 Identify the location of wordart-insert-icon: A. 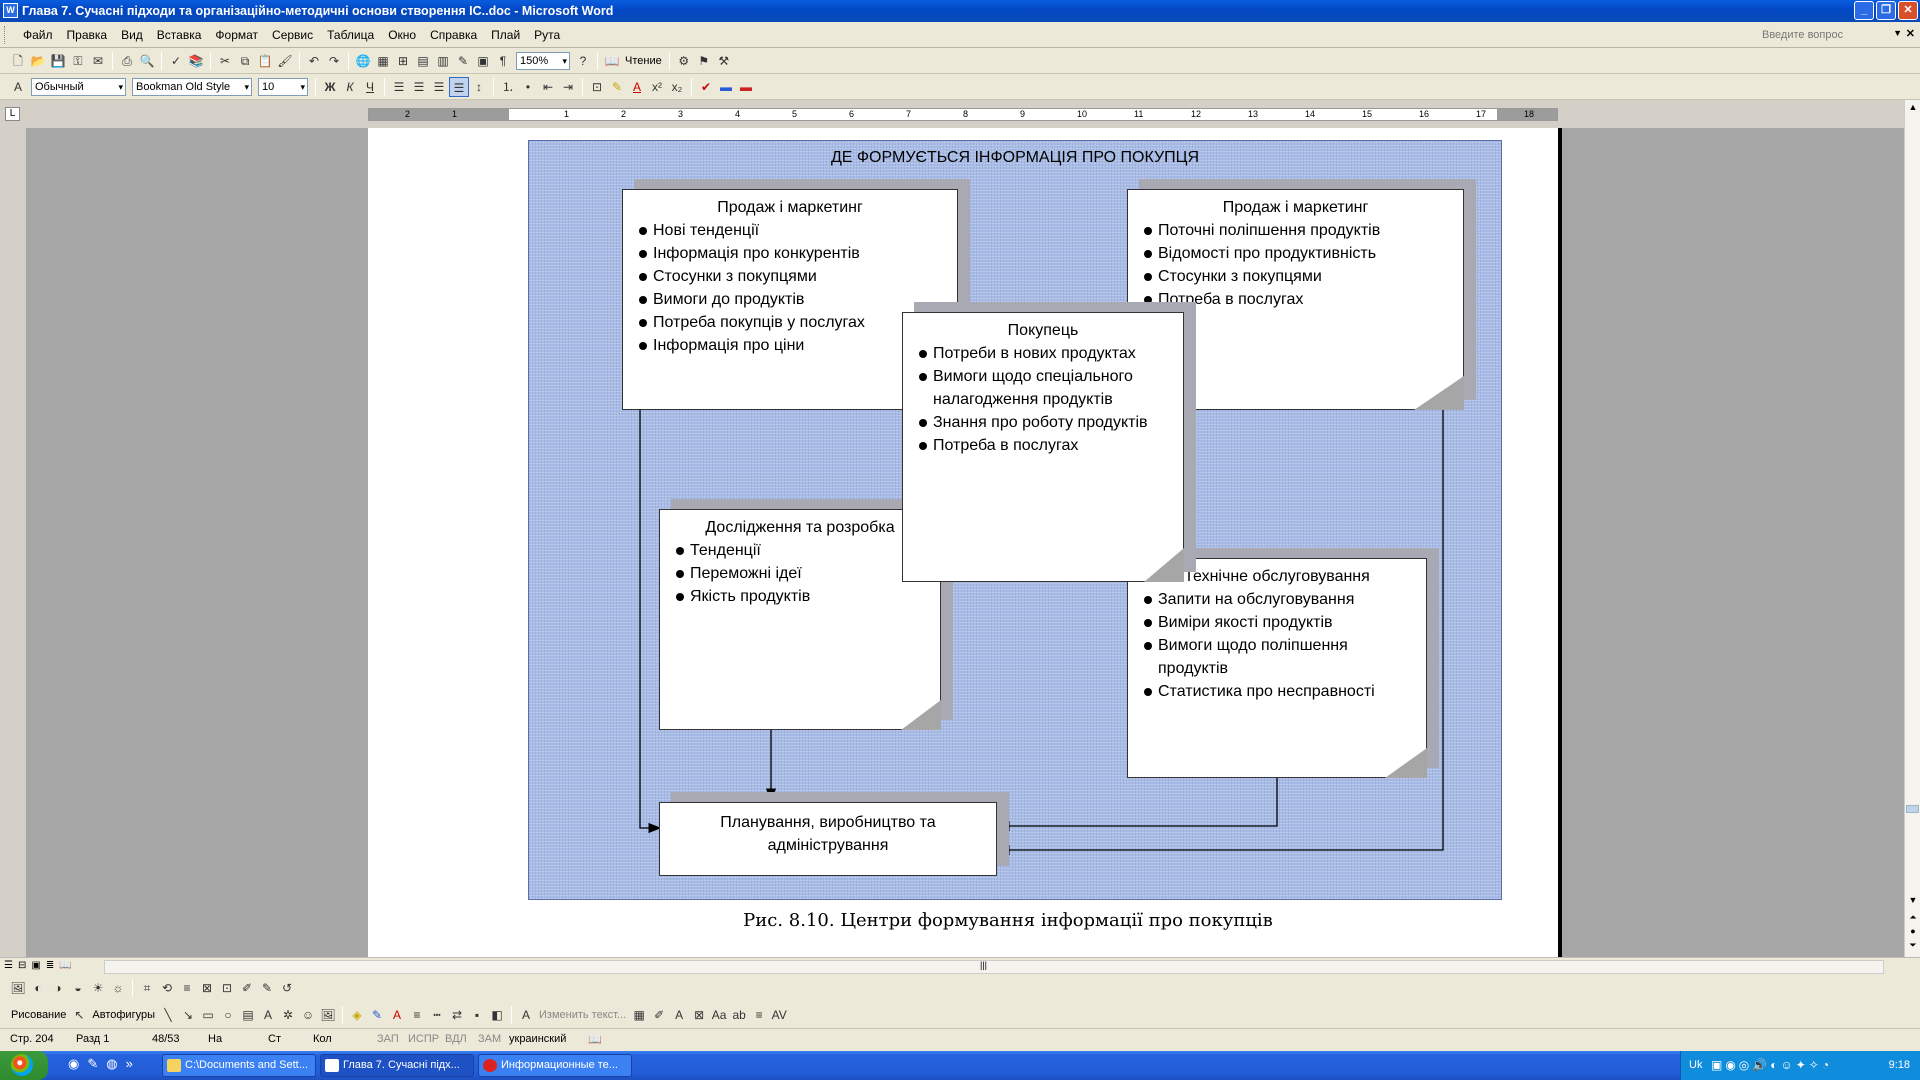
(526, 1015).